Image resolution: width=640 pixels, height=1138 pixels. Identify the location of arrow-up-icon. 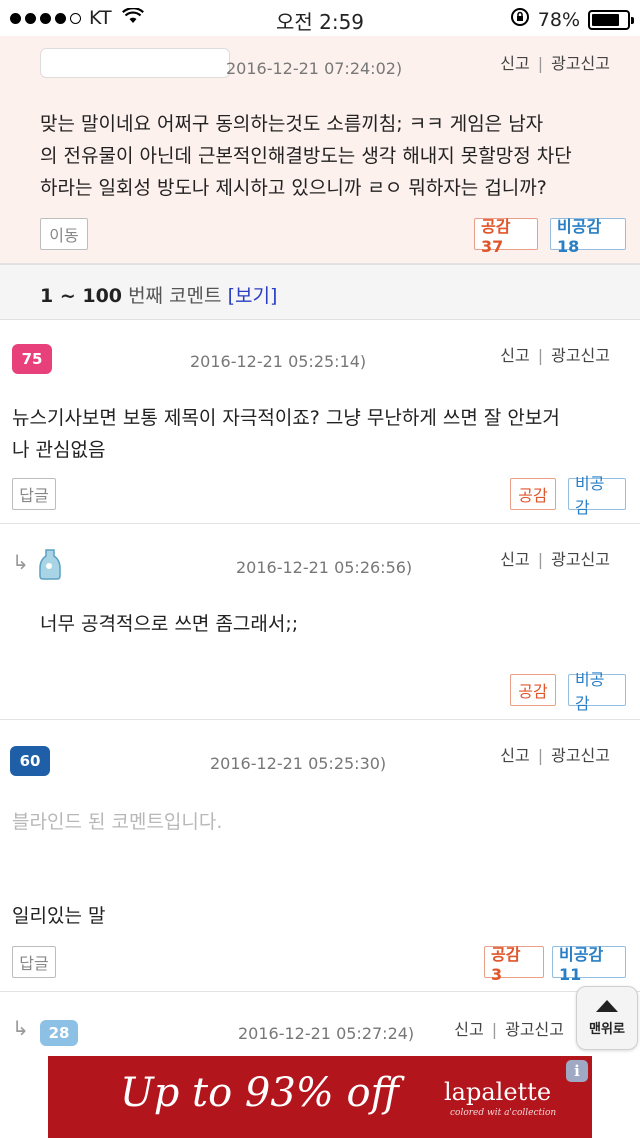
(607, 1005).